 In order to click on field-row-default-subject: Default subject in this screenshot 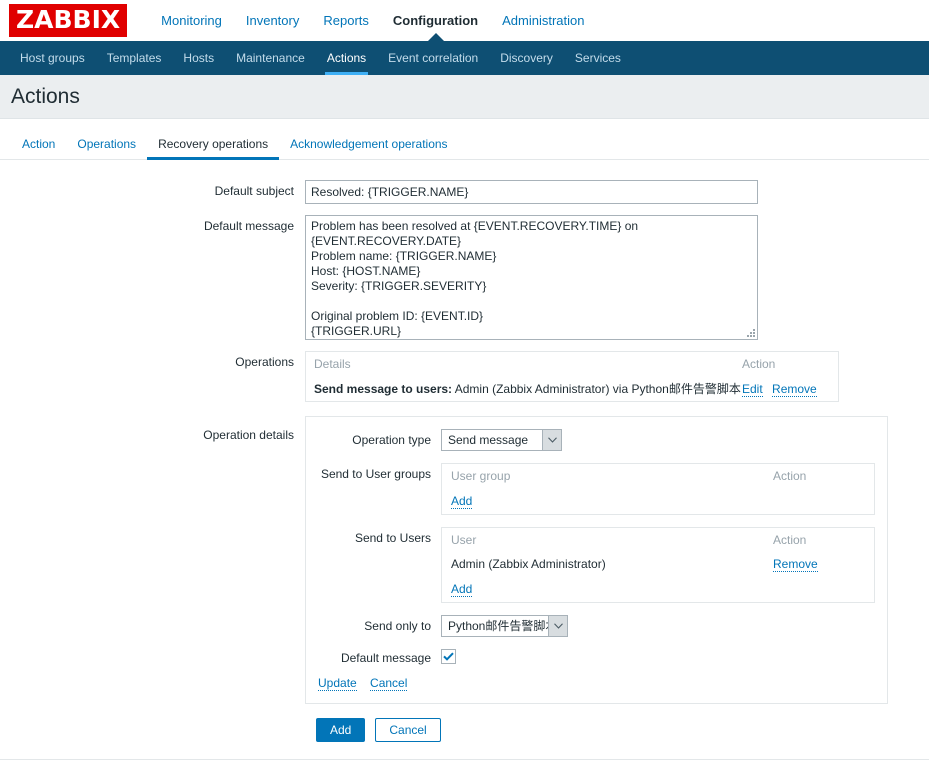, I will do `click(464, 192)`.